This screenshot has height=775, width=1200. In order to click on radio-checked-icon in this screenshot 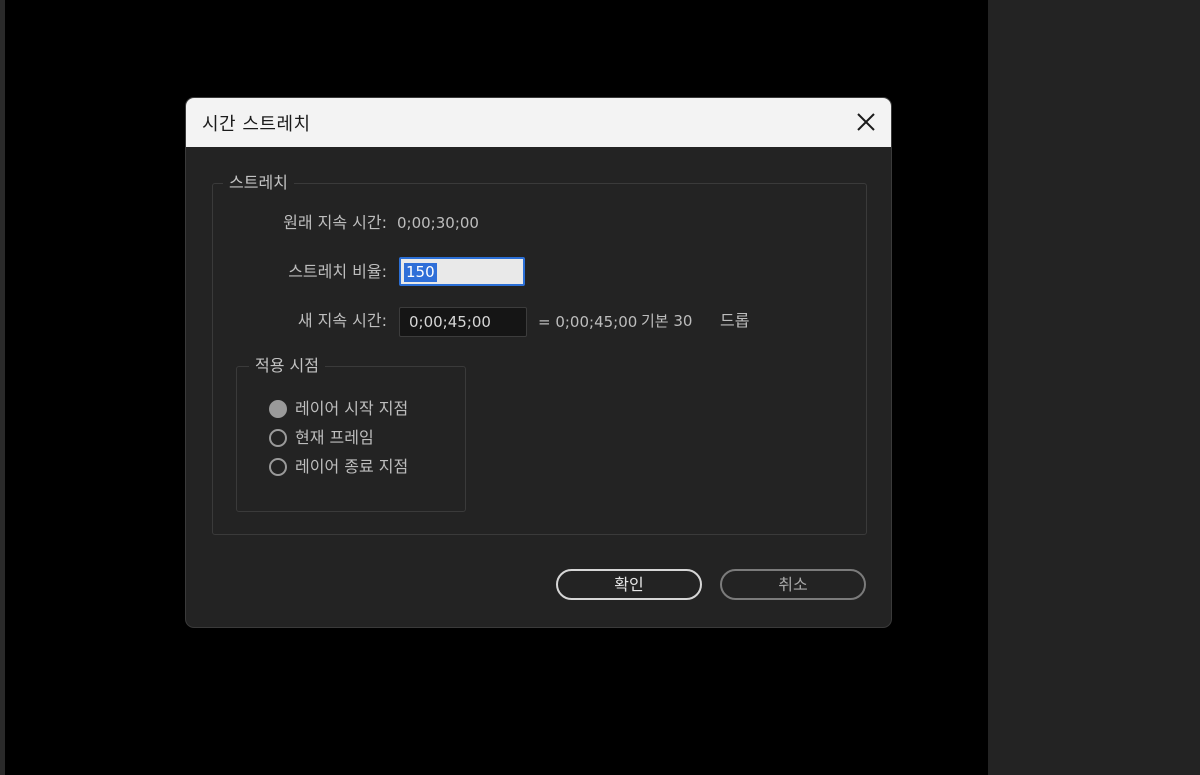, I will do `click(278, 409)`.